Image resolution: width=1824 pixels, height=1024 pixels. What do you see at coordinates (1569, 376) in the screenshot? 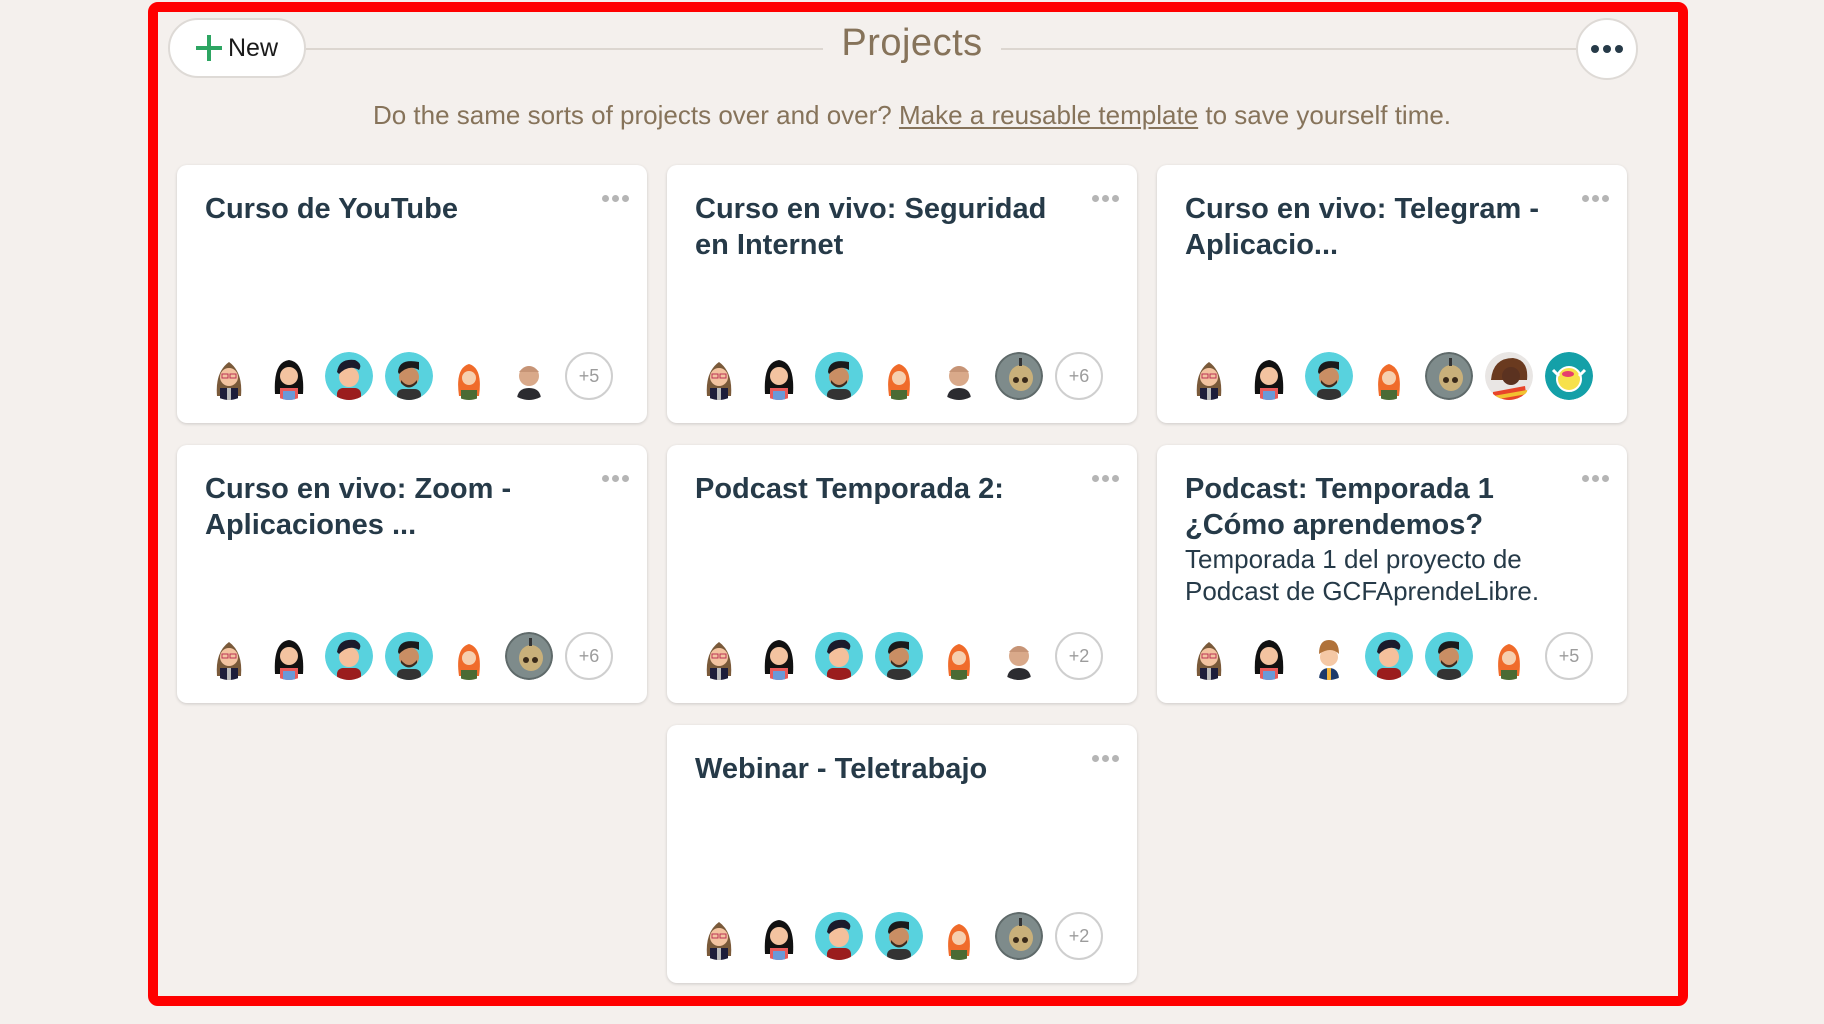
I see `avatar-yellow-monster` at bounding box center [1569, 376].